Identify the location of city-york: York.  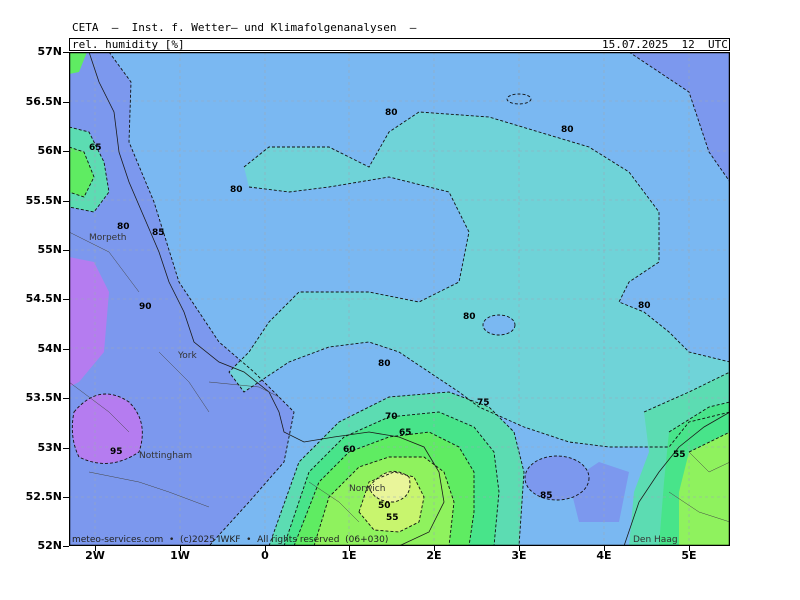
(187, 356).